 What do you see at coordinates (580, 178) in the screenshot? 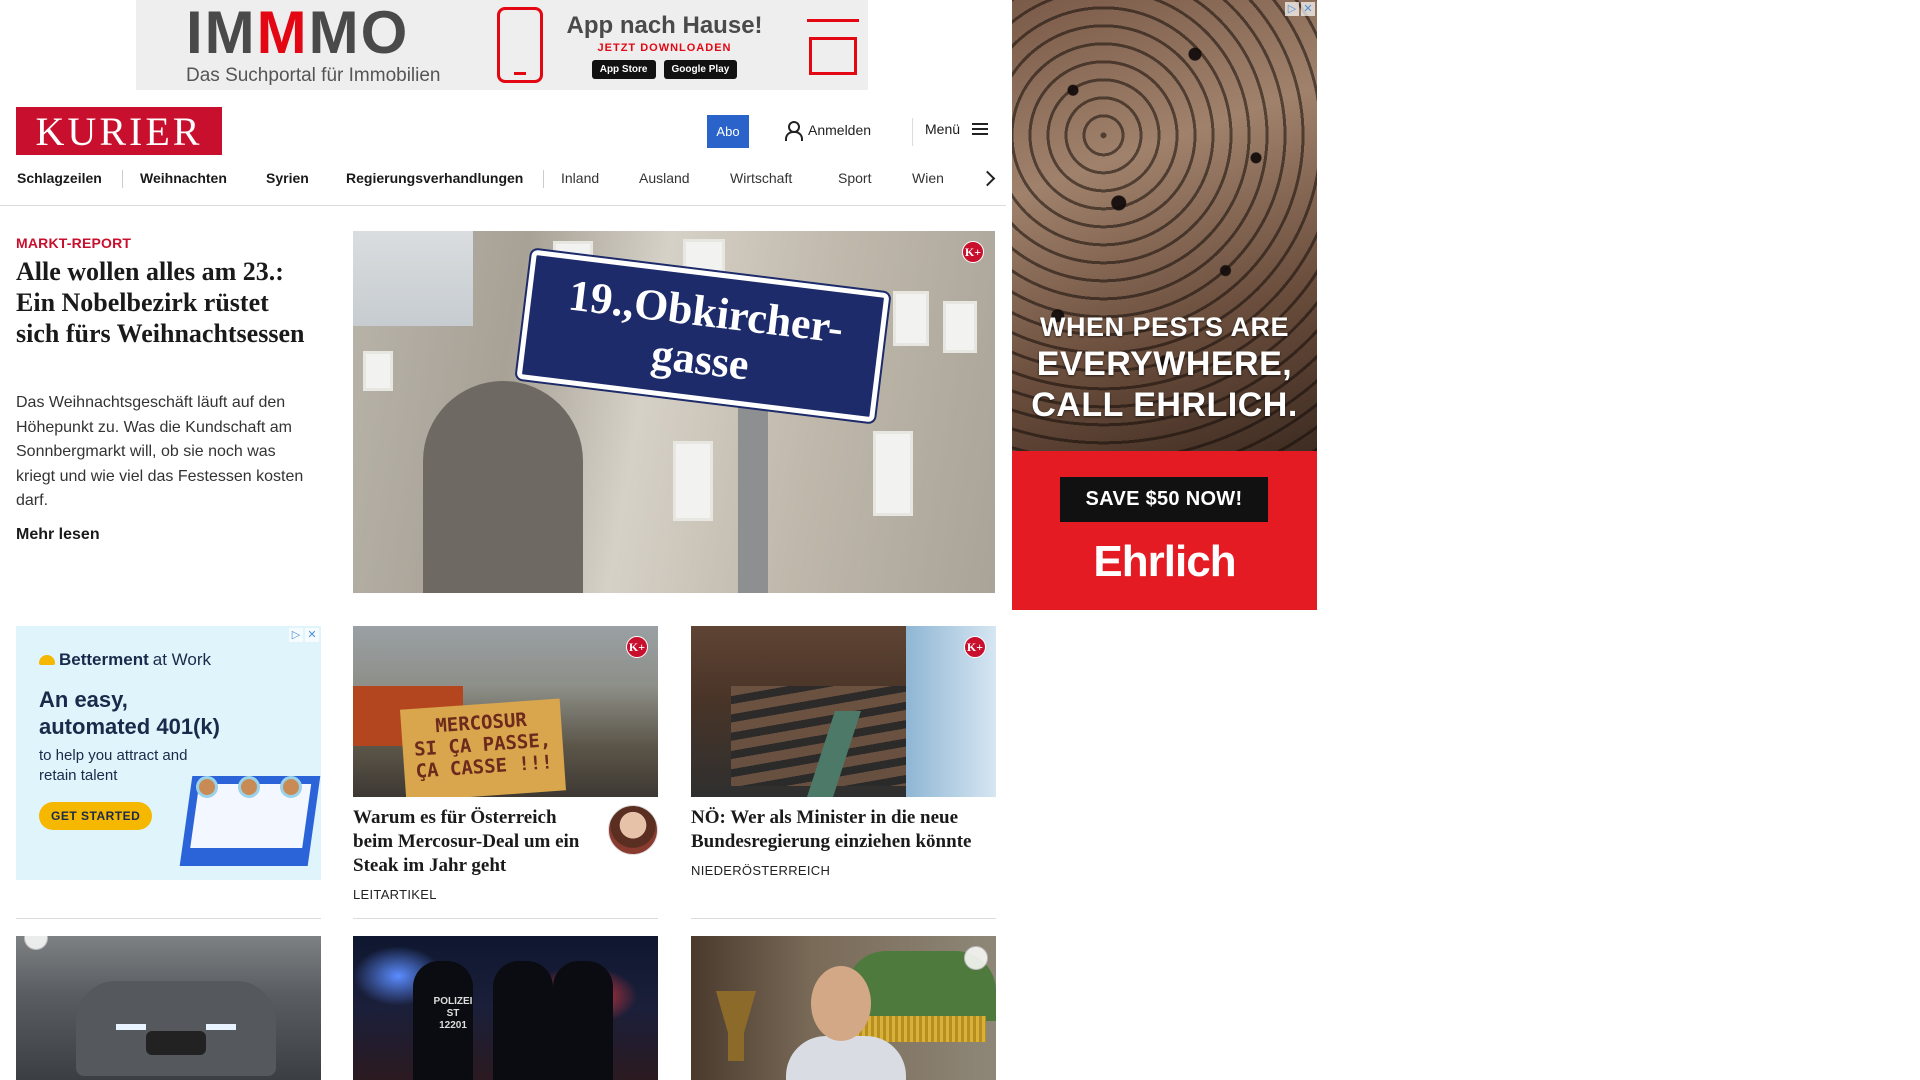
I see `nav-item-inland: Inland` at bounding box center [580, 178].